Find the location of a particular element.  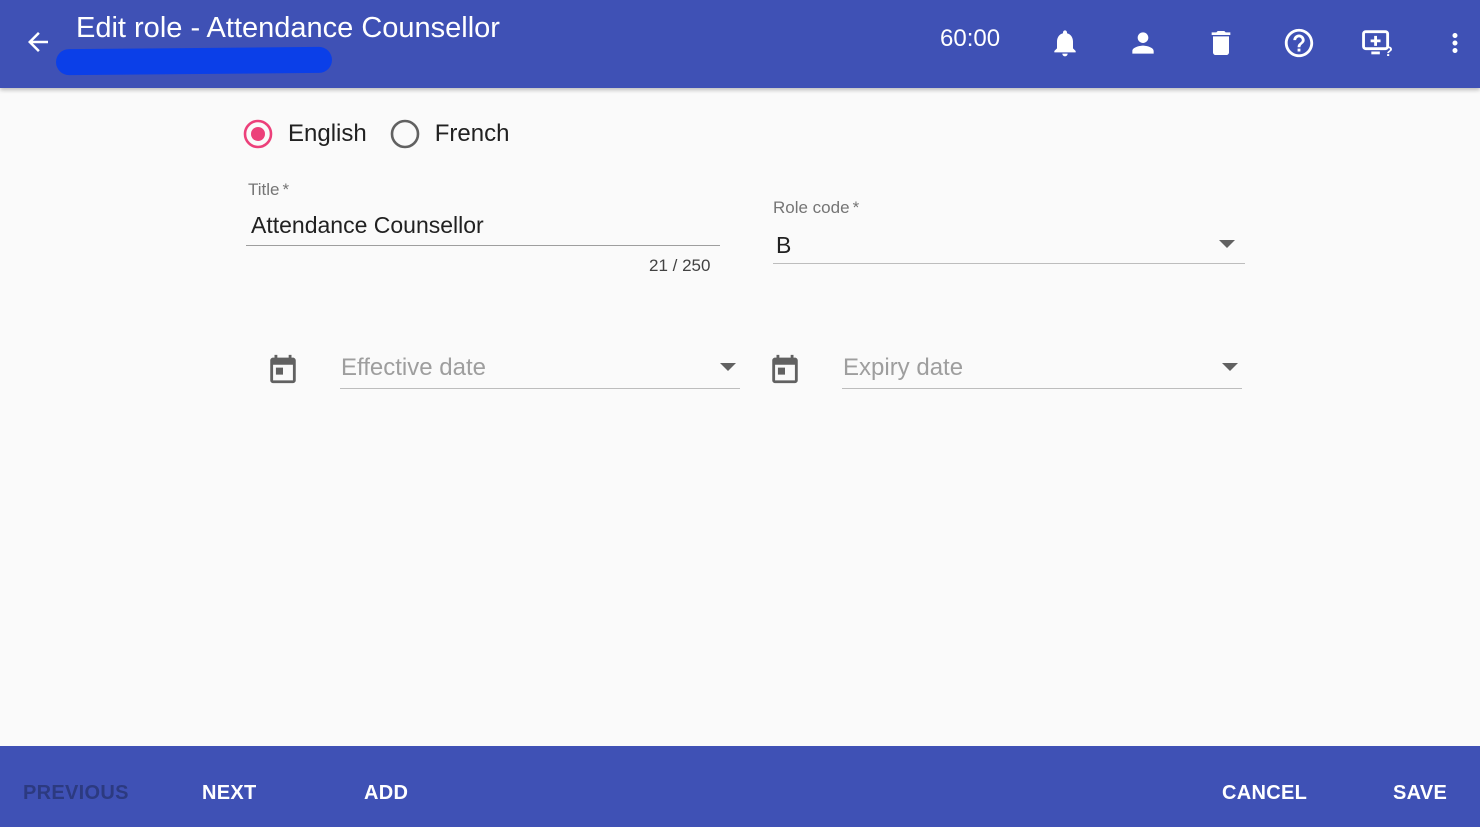

role-code-select: Role code * B is located at coordinates (1009, 231).